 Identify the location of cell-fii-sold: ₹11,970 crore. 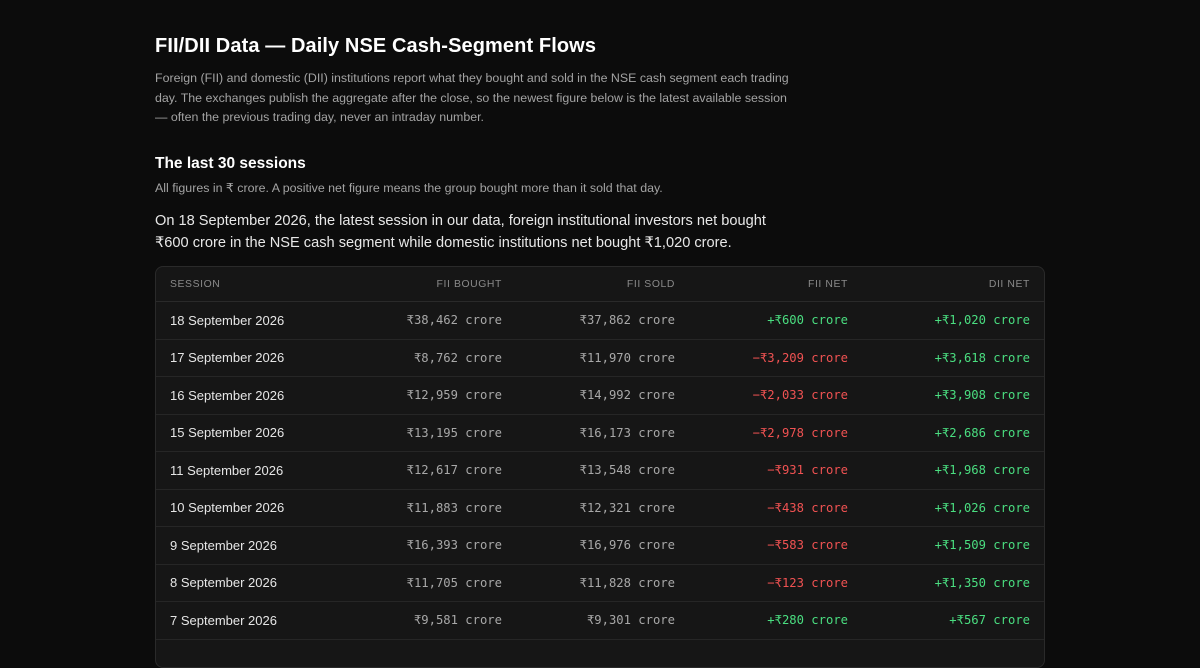
(602, 358).